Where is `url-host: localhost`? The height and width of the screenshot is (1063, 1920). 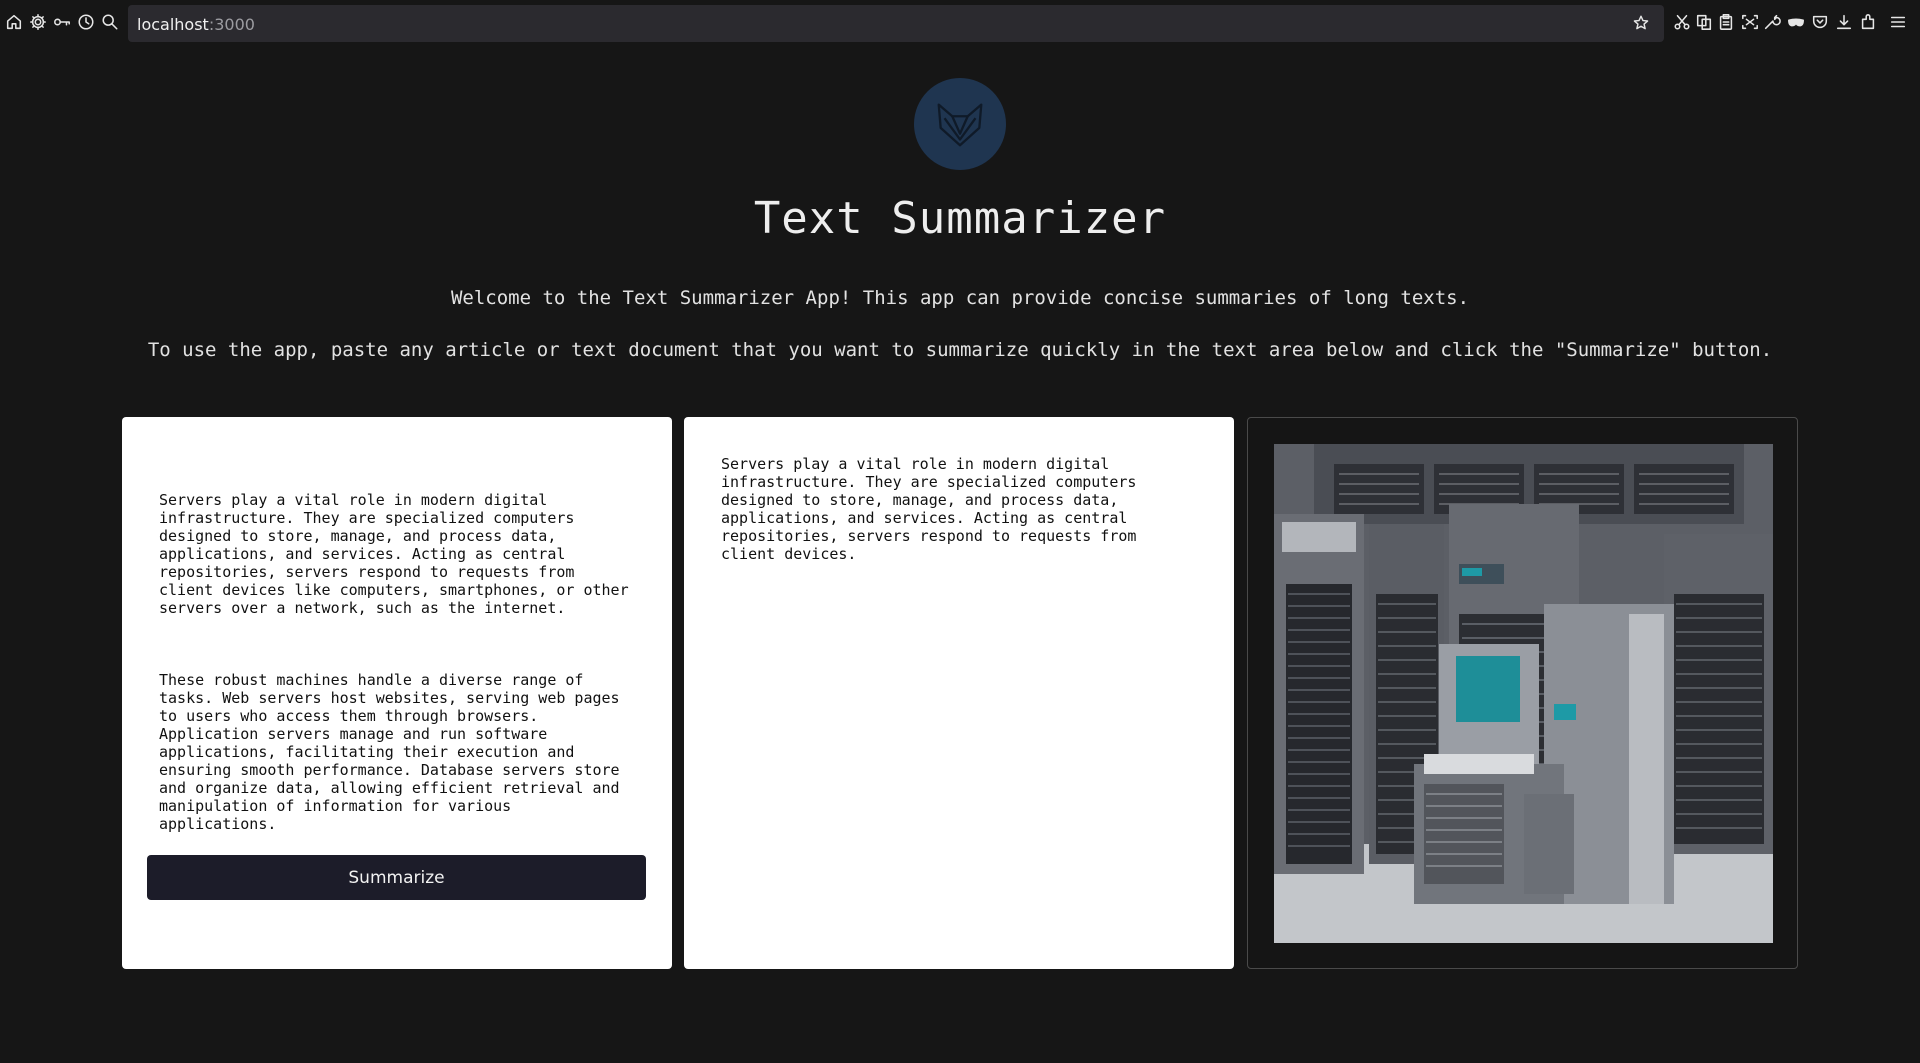 url-host: localhost is located at coordinates (173, 24).